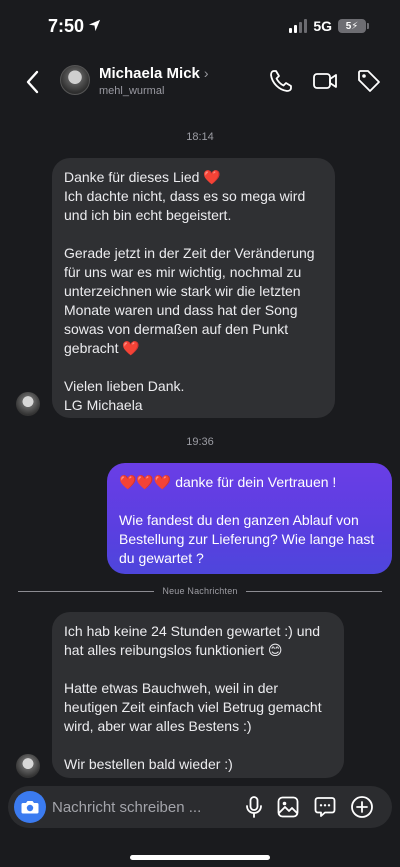 The image size is (400, 867). Describe the element at coordinates (206, 73) in the screenshot. I see `chevron-right-icon: ›` at that location.